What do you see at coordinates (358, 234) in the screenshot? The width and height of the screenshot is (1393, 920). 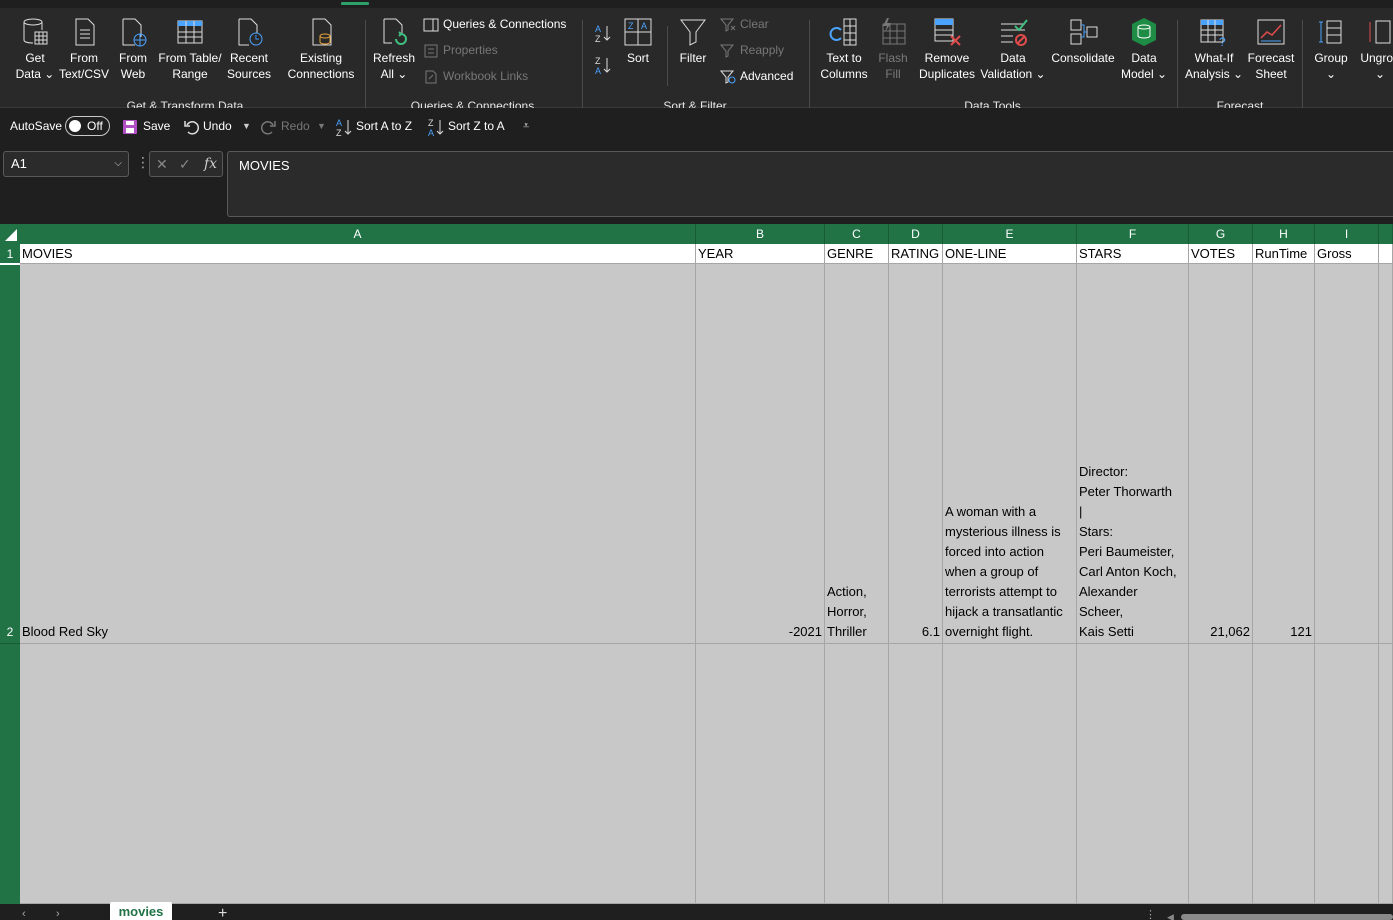 I see `column-header-a: A` at bounding box center [358, 234].